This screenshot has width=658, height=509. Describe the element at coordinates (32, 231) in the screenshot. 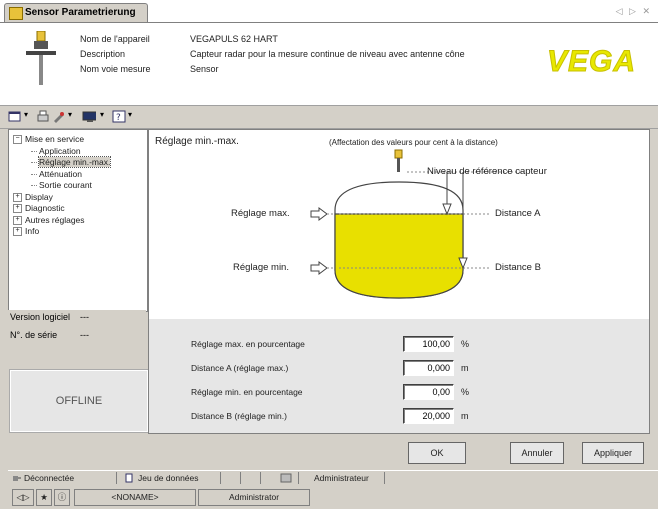

I see `tree-item-label: Info` at that location.